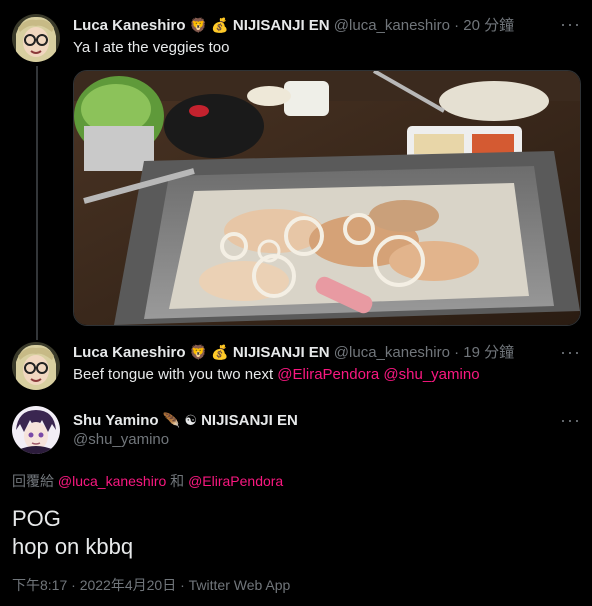 The height and width of the screenshot is (606, 592). Describe the element at coordinates (235, 481) in the screenshot. I see `reply-mention-elira: @EliraPendora` at that location.